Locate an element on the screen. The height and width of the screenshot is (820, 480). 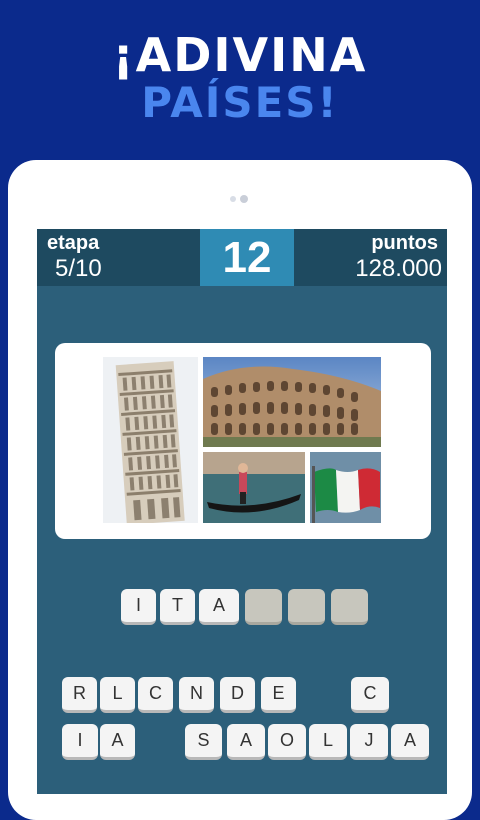
stage-label: etapa is located at coordinates (73, 243).